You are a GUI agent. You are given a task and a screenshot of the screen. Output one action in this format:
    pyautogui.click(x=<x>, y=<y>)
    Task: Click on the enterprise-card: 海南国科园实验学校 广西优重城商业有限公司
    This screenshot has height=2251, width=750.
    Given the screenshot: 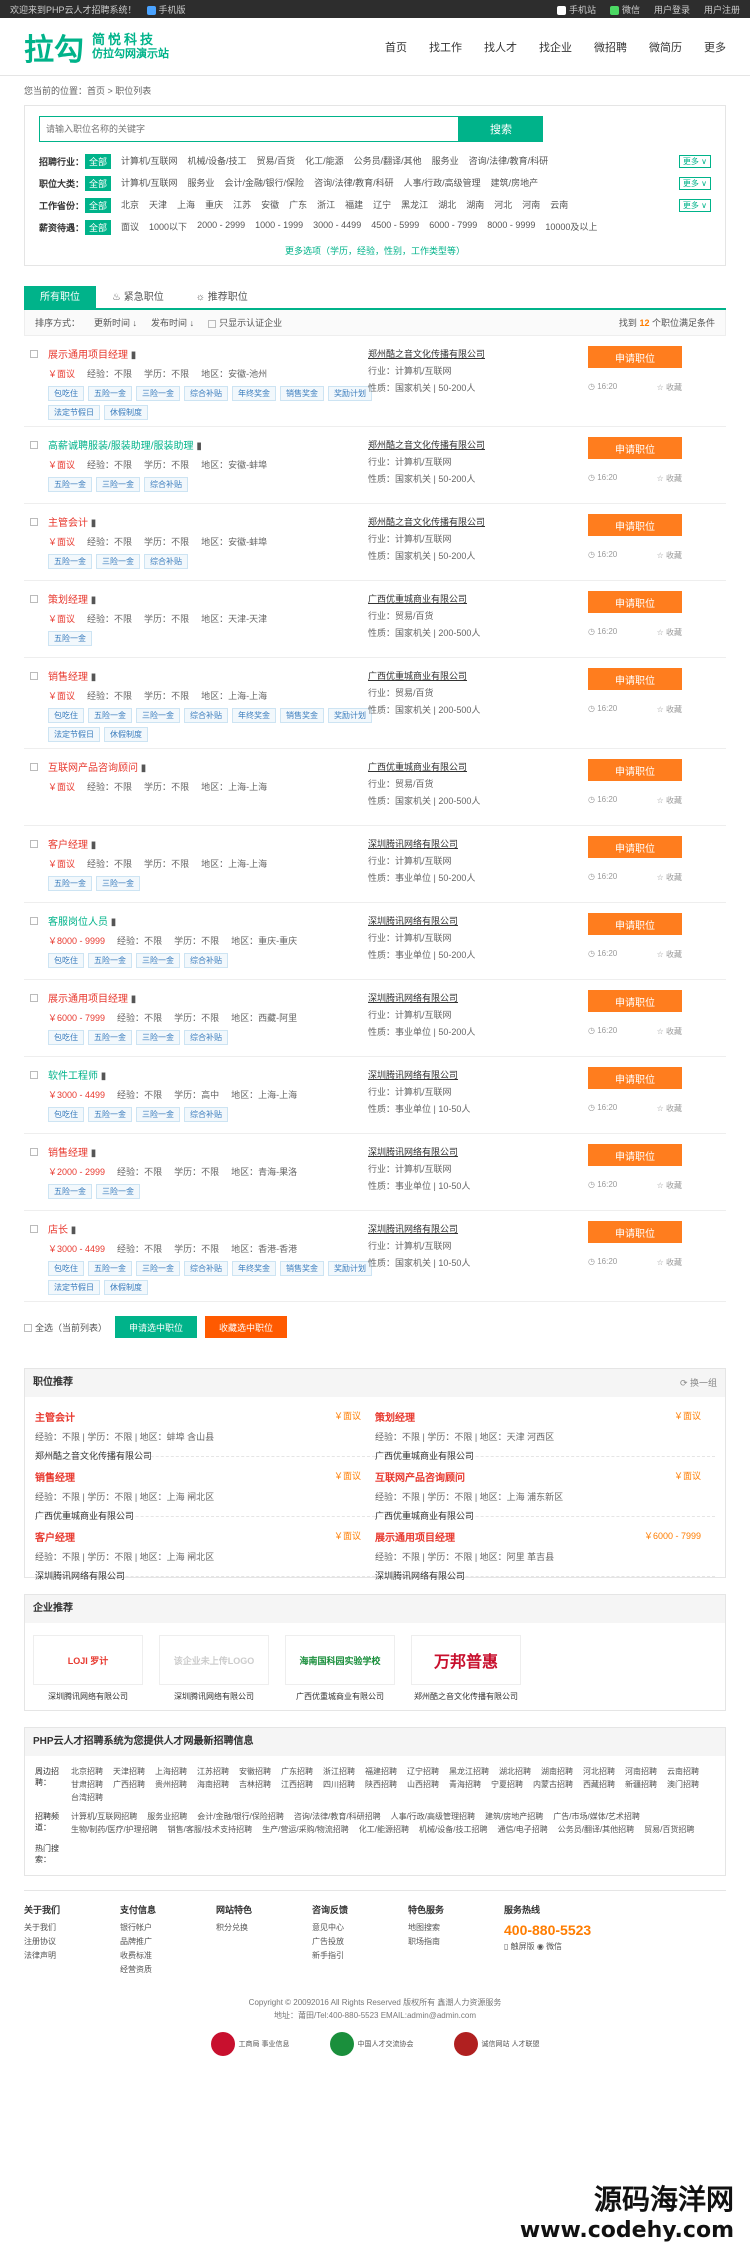 What is the action you would take?
    pyautogui.click(x=340, y=1668)
    